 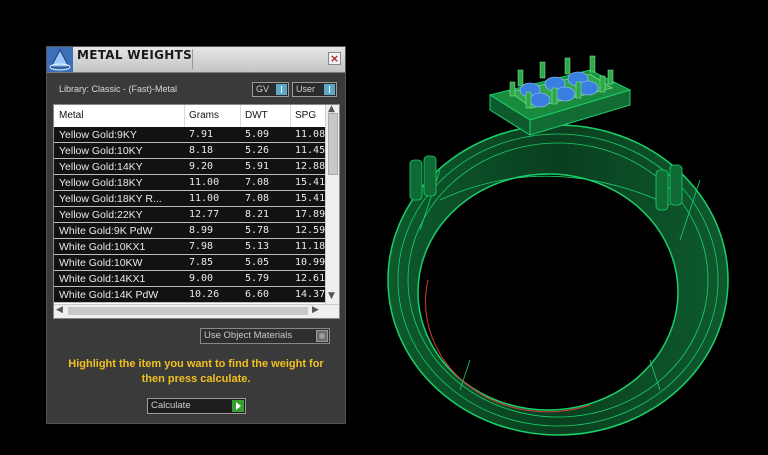 What do you see at coordinates (332, 205) in the screenshot?
I see `vertical-scrollbar: ▲ ▼` at bounding box center [332, 205].